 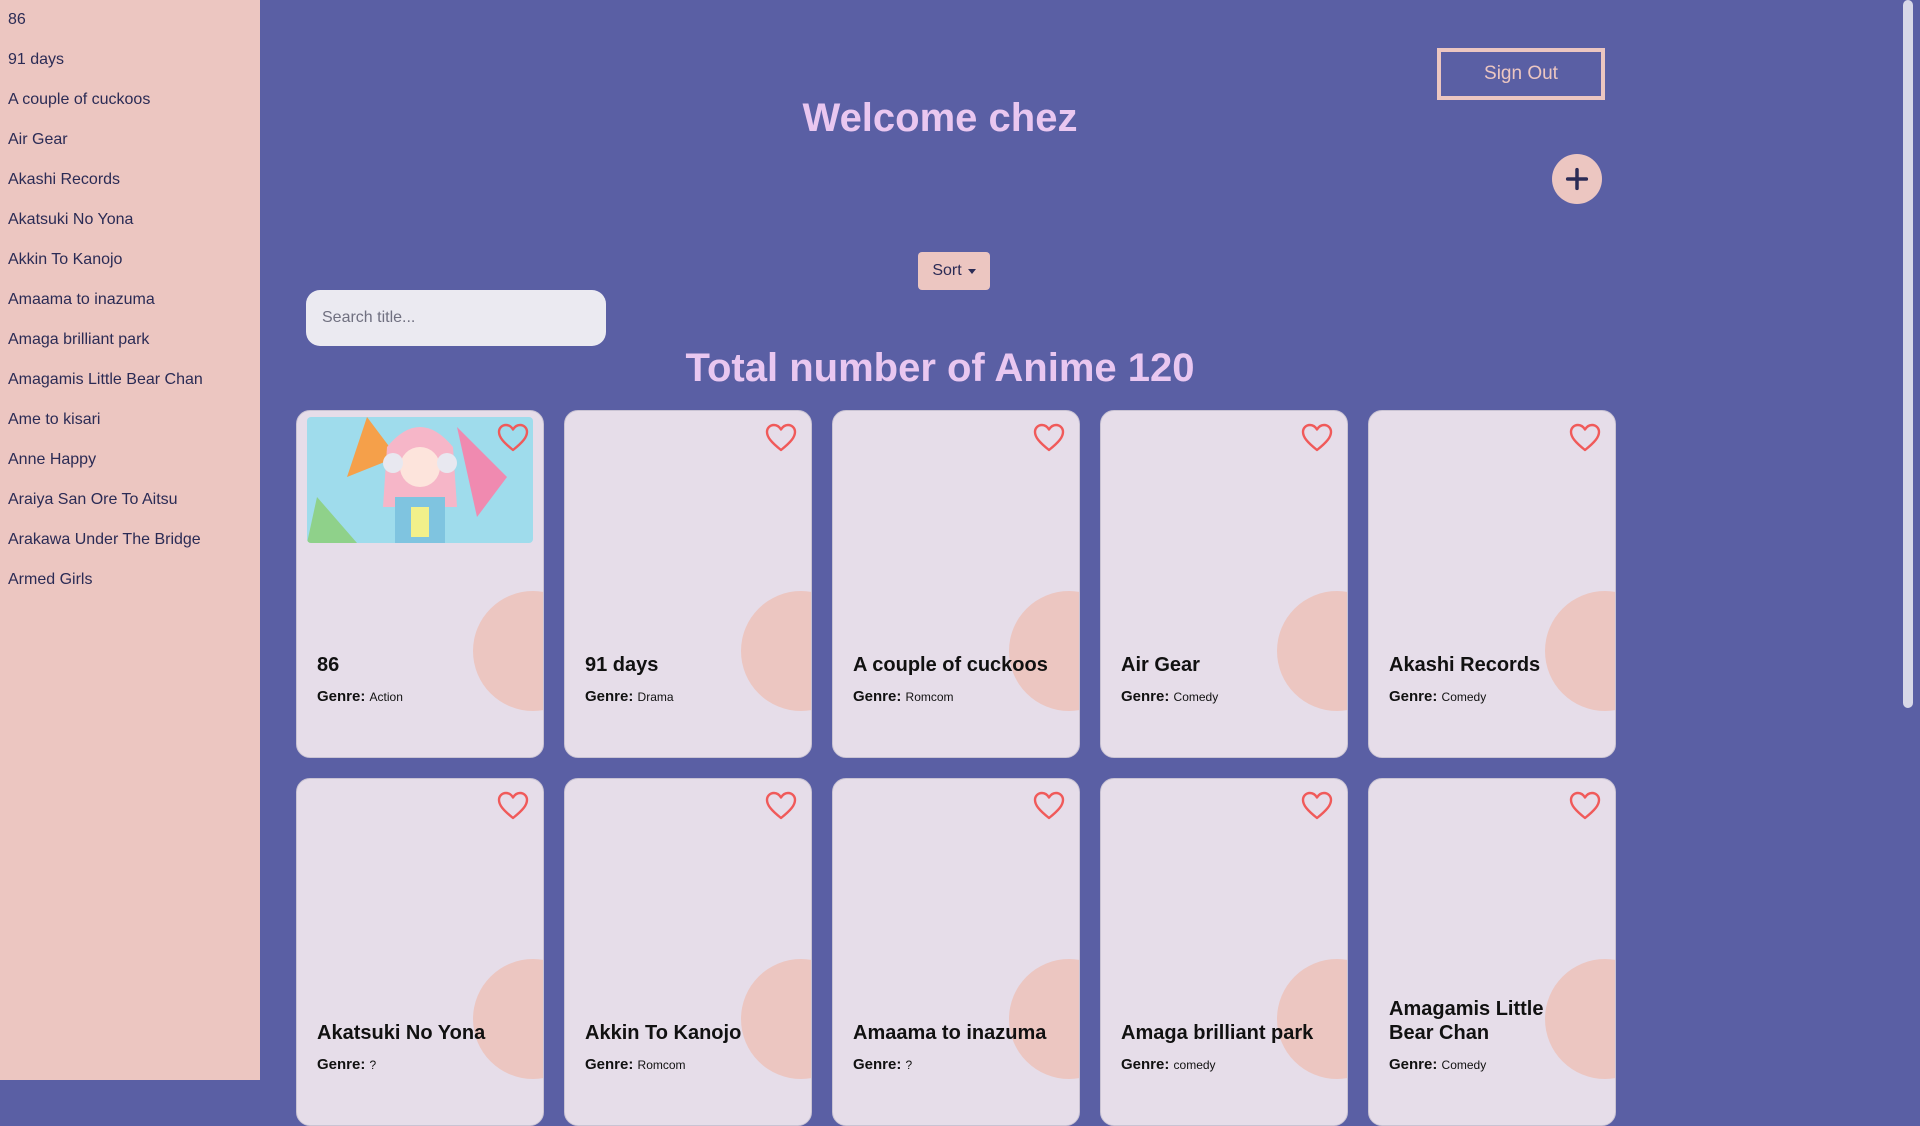 I want to click on sidebar-item: Akashi Records, so click(x=130, y=186).